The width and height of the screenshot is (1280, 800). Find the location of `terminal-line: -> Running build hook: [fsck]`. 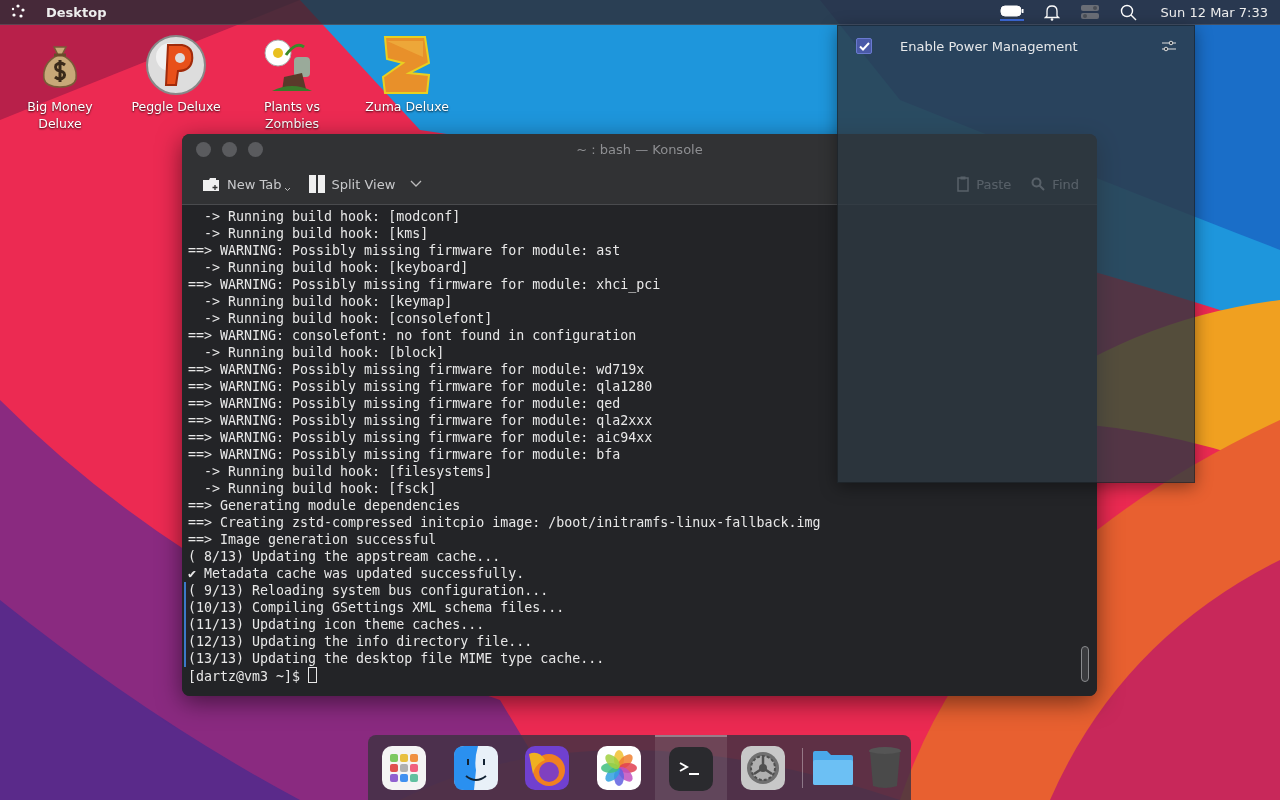

terminal-line: -> Running build hook: [fsck] is located at coordinates (320, 488).